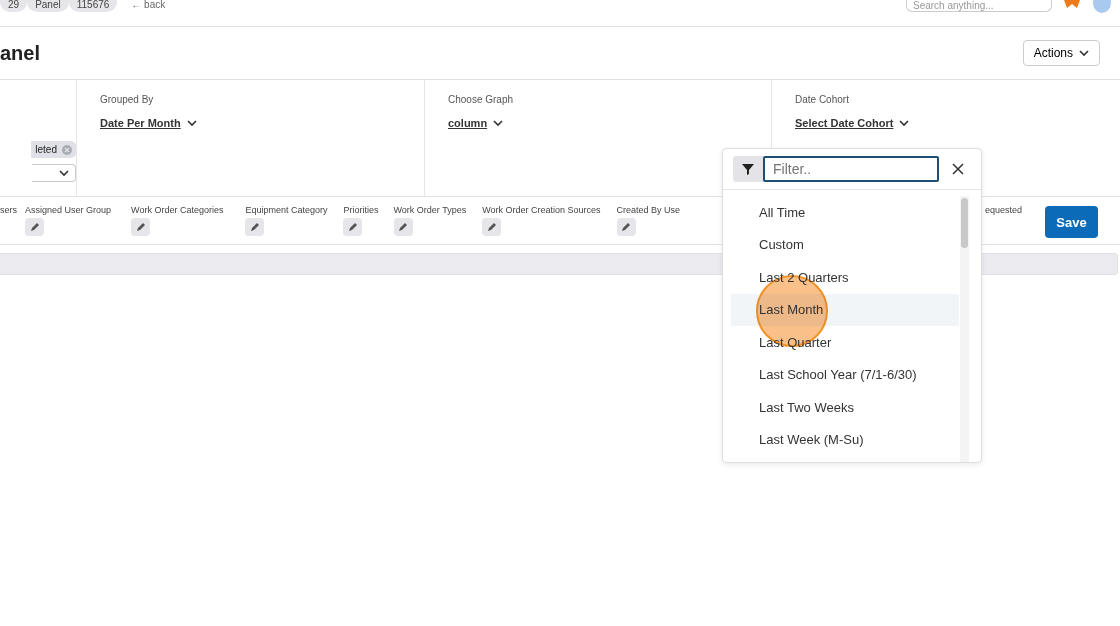 The height and width of the screenshot is (626, 1120). What do you see at coordinates (964, 329) in the screenshot?
I see `scrollbar` at bounding box center [964, 329].